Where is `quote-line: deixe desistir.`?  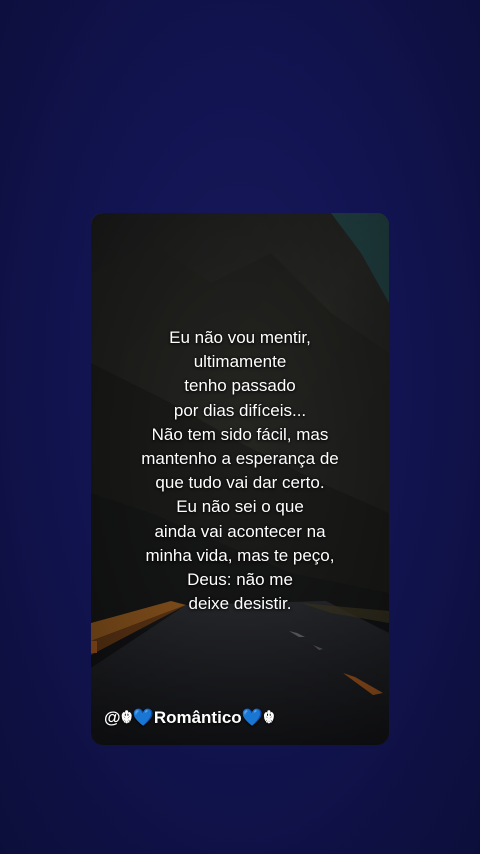 quote-line: deixe desistir. is located at coordinates (240, 604).